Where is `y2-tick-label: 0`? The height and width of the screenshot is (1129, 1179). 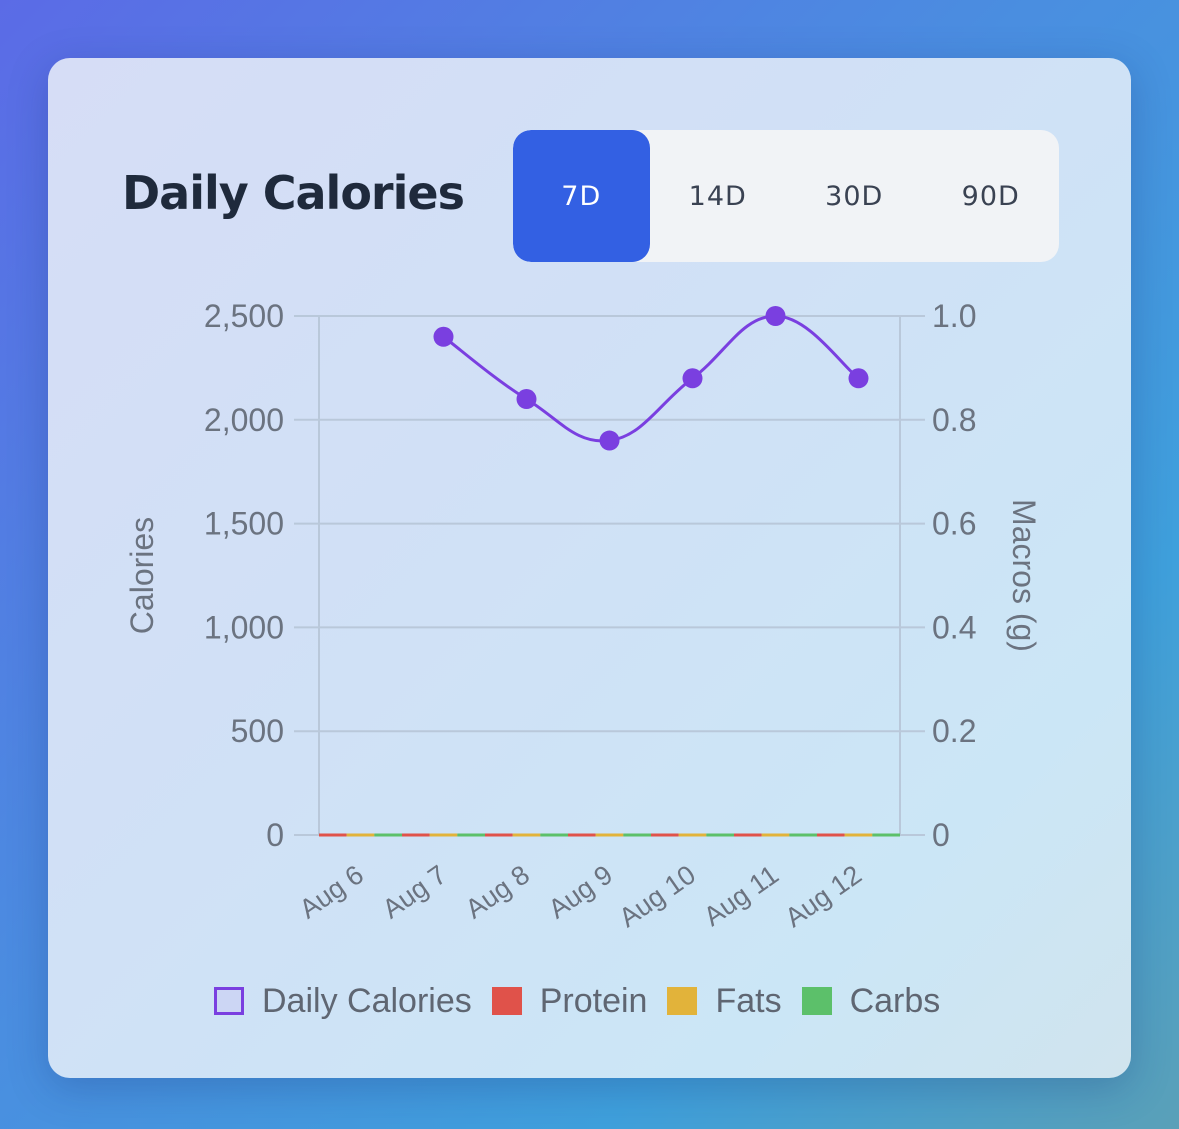
y2-tick-label: 0 is located at coordinates (941, 835).